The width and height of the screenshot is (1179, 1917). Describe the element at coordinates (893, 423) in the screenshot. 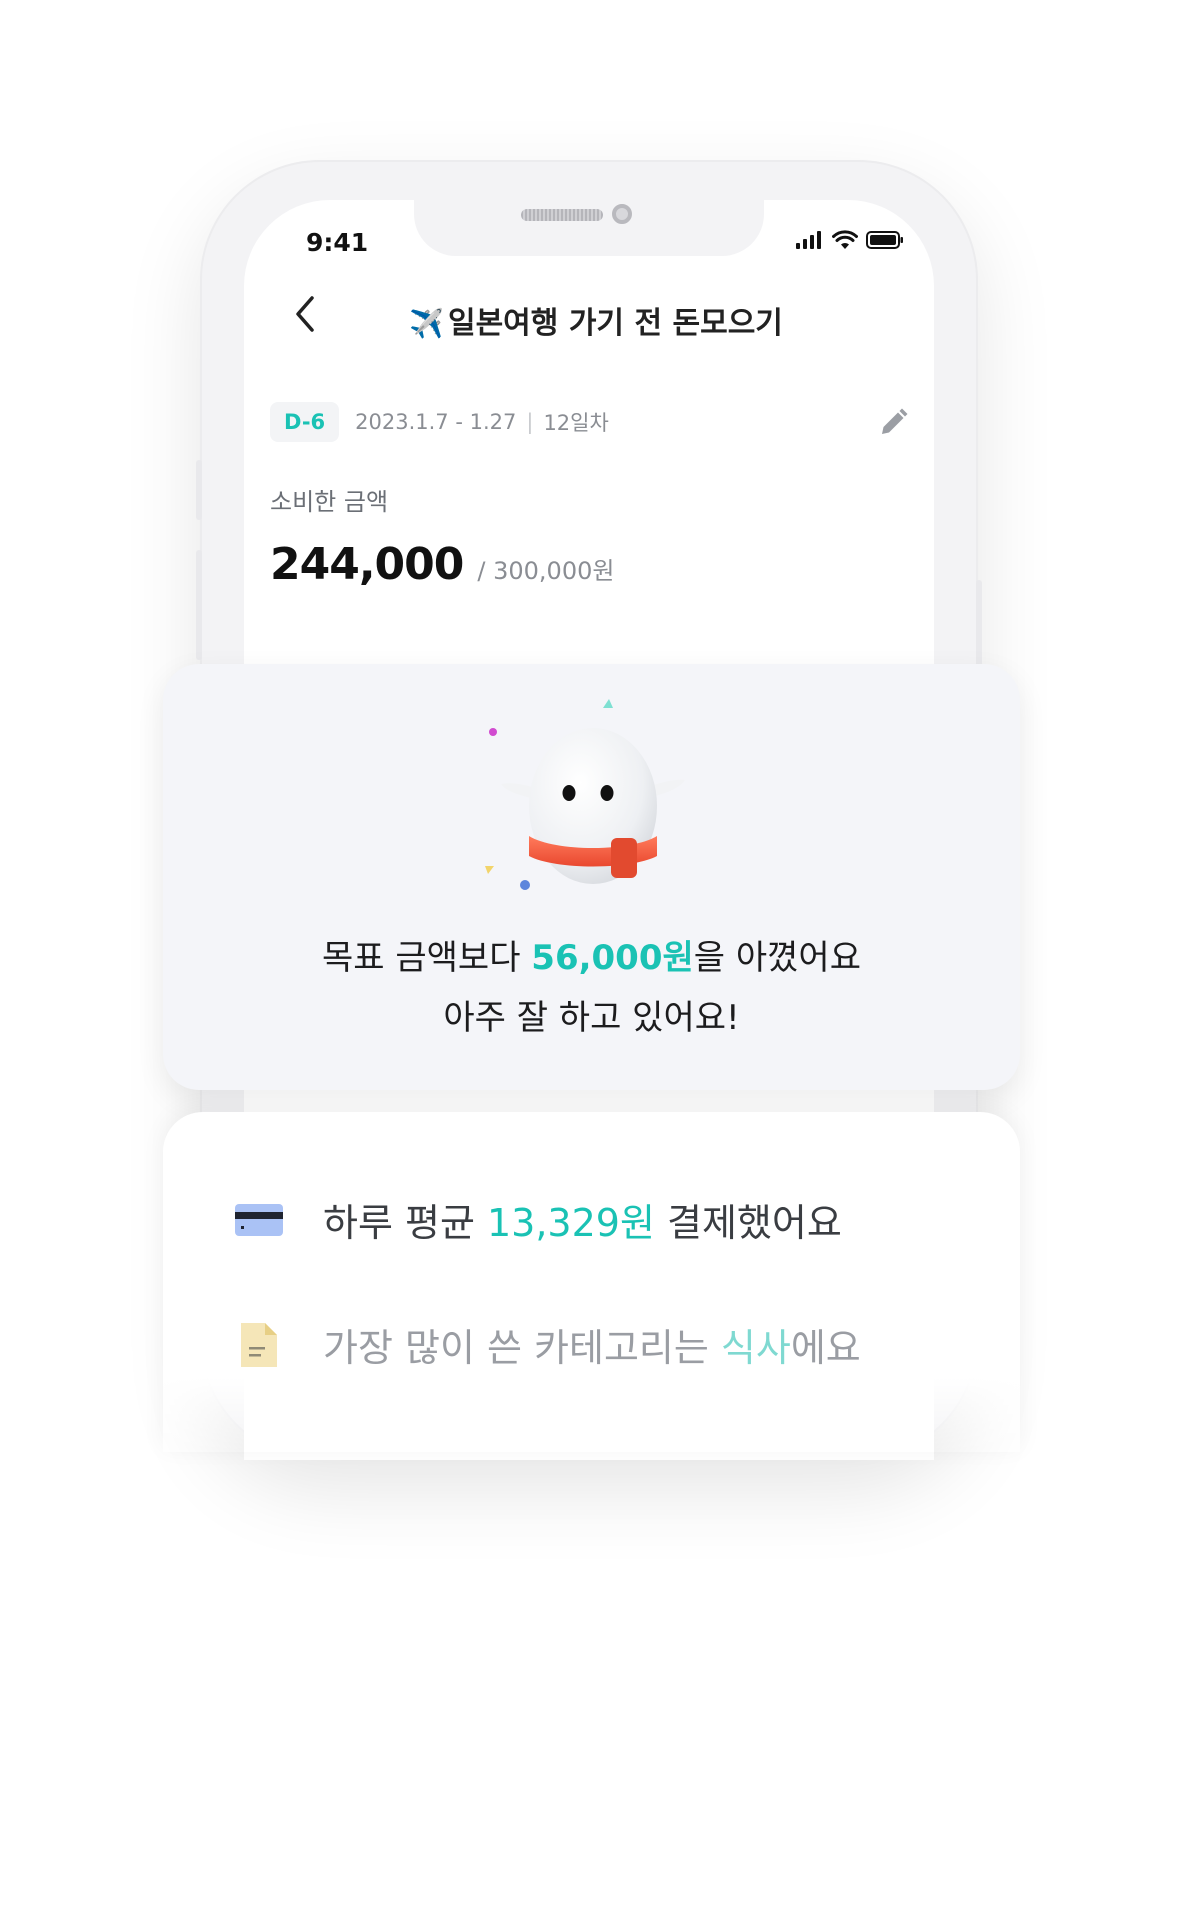

I see `pencil-icon` at that location.